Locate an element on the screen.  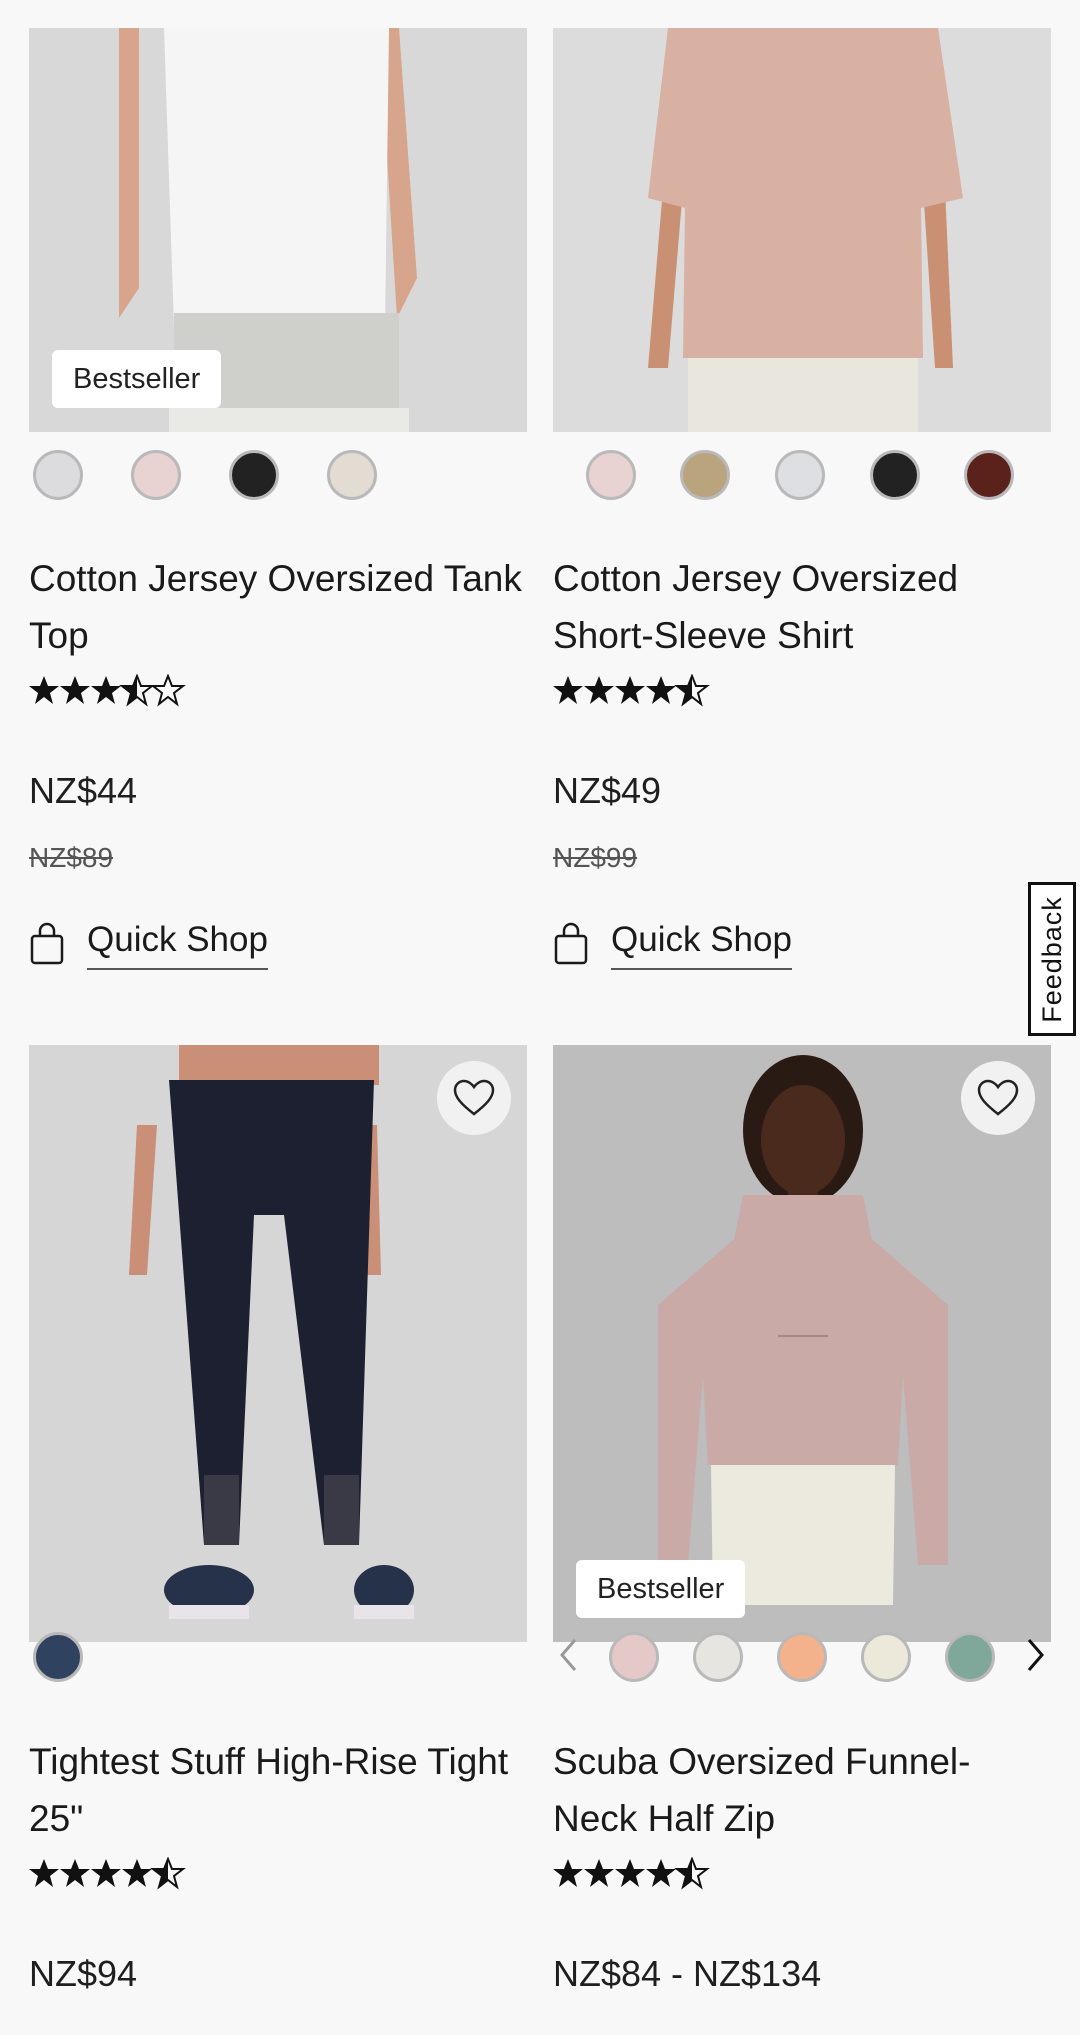
price: NZ$94 is located at coordinates (83, 1973).